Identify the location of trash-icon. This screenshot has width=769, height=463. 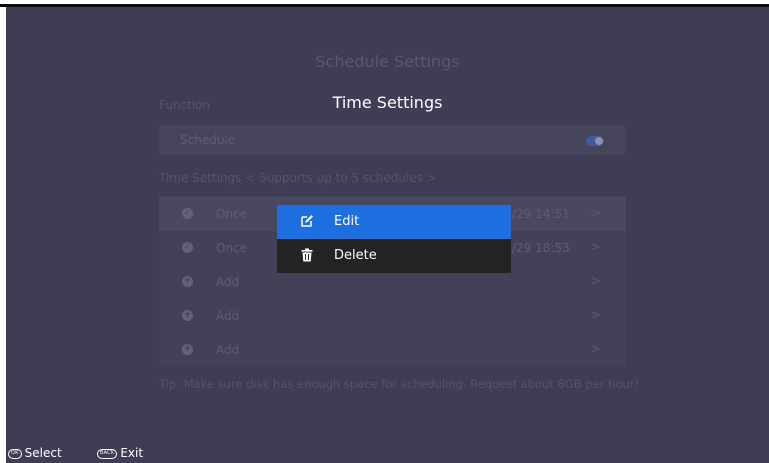
(307, 255).